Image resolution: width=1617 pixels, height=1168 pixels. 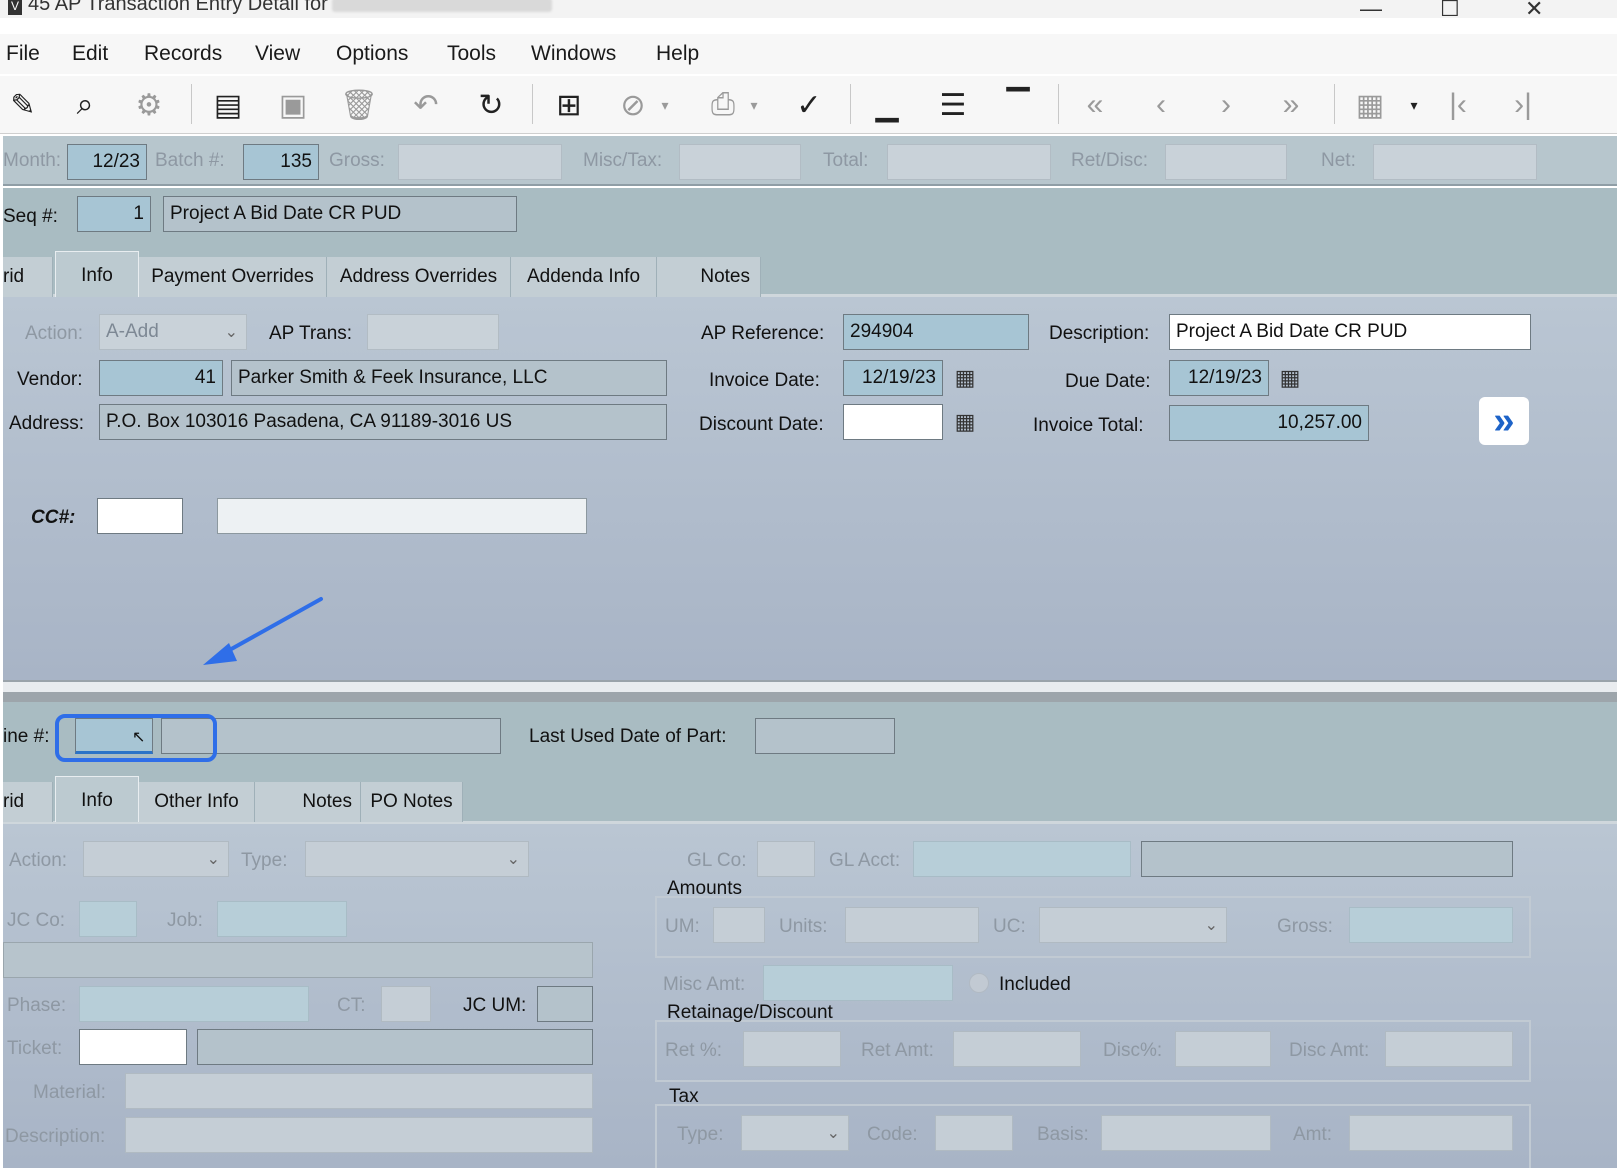 I want to click on attachment-icon: ⊘, so click(x=633, y=105).